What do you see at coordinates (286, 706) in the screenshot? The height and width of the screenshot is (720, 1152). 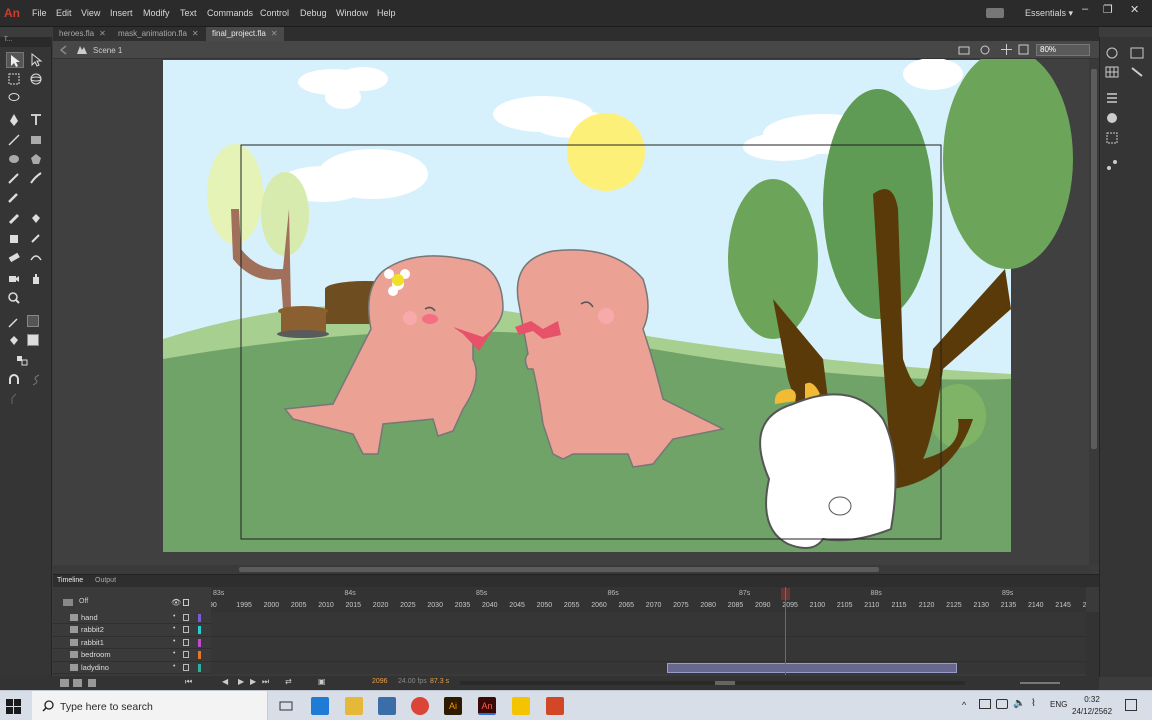 I see `task-view-icon` at bounding box center [286, 706].